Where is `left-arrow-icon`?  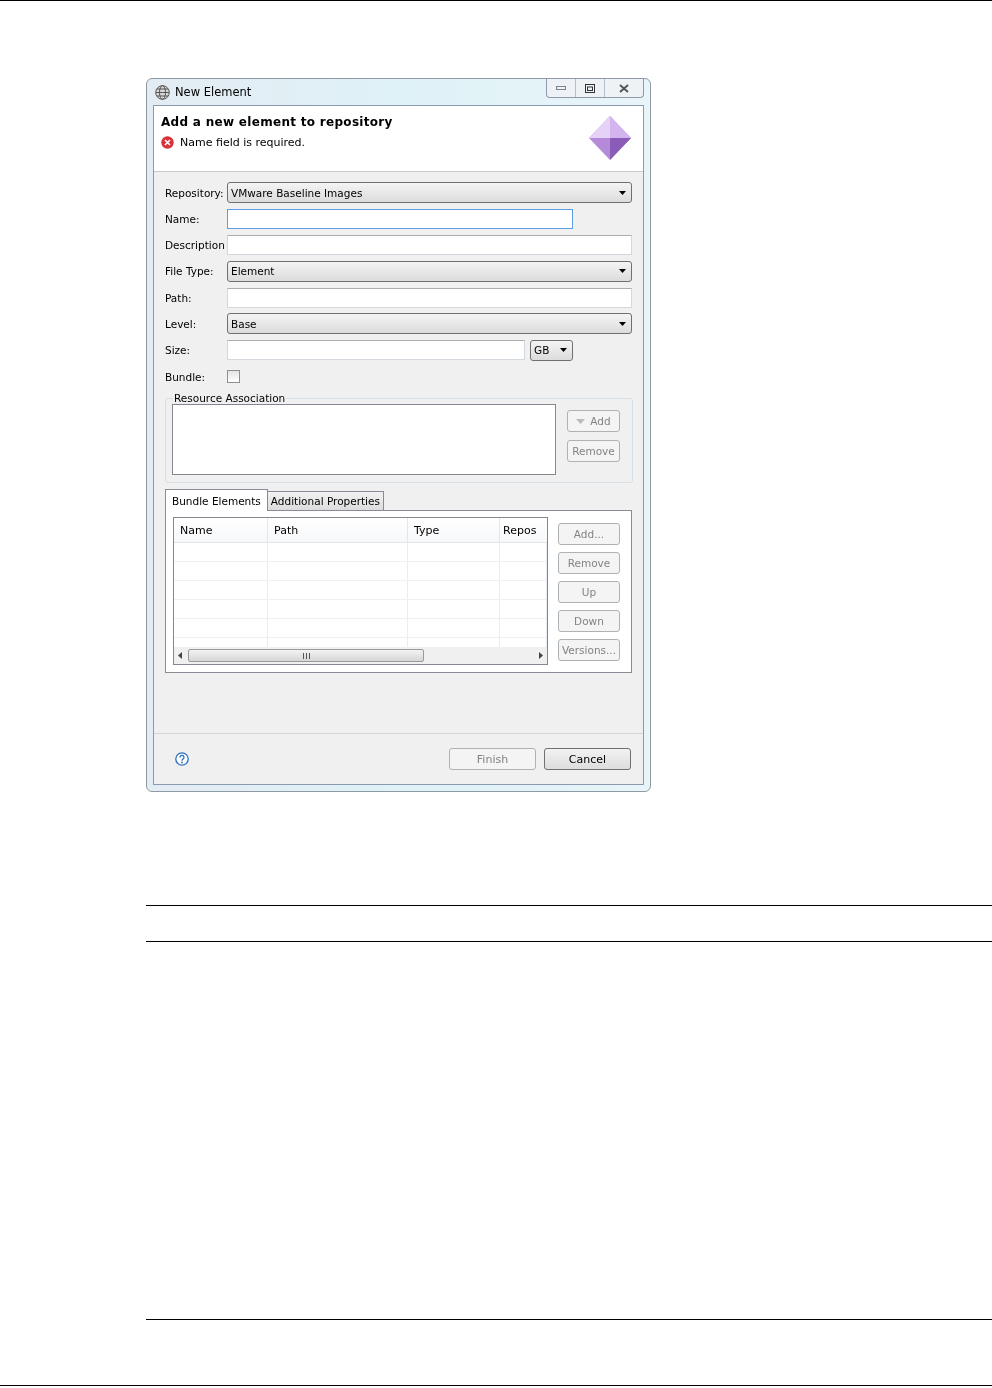 left-arrow-icon is located at coordinates (180, 656).